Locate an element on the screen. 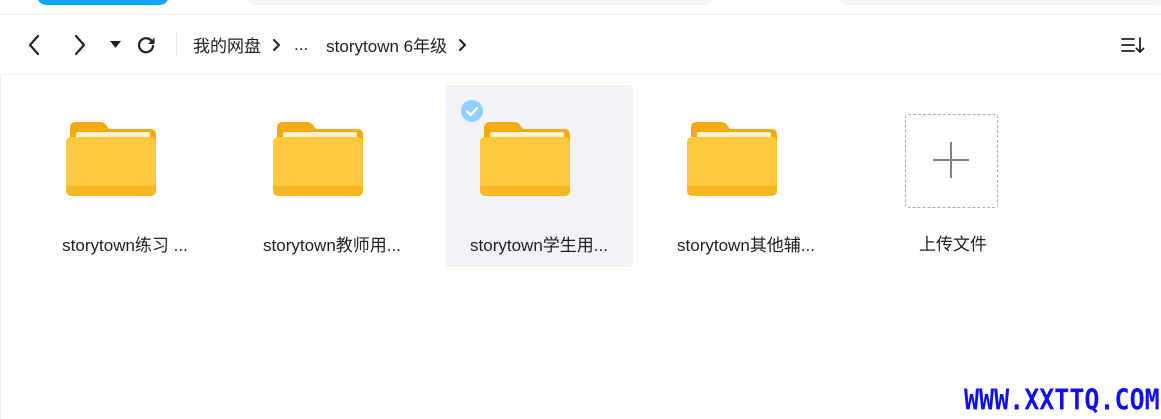 The image size is (1161, 419). breadcrumb-current: storytown 6年级 is located at coordinates (386, 44).